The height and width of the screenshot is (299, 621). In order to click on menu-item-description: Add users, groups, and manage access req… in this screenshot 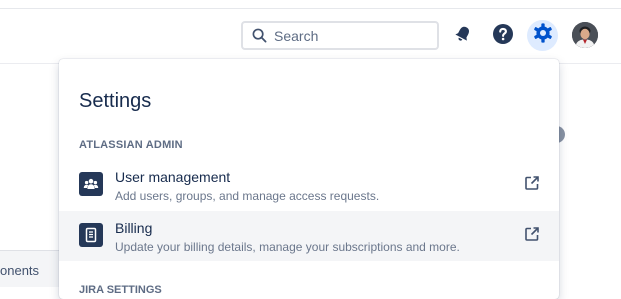, I will do `click(247, 196)`.